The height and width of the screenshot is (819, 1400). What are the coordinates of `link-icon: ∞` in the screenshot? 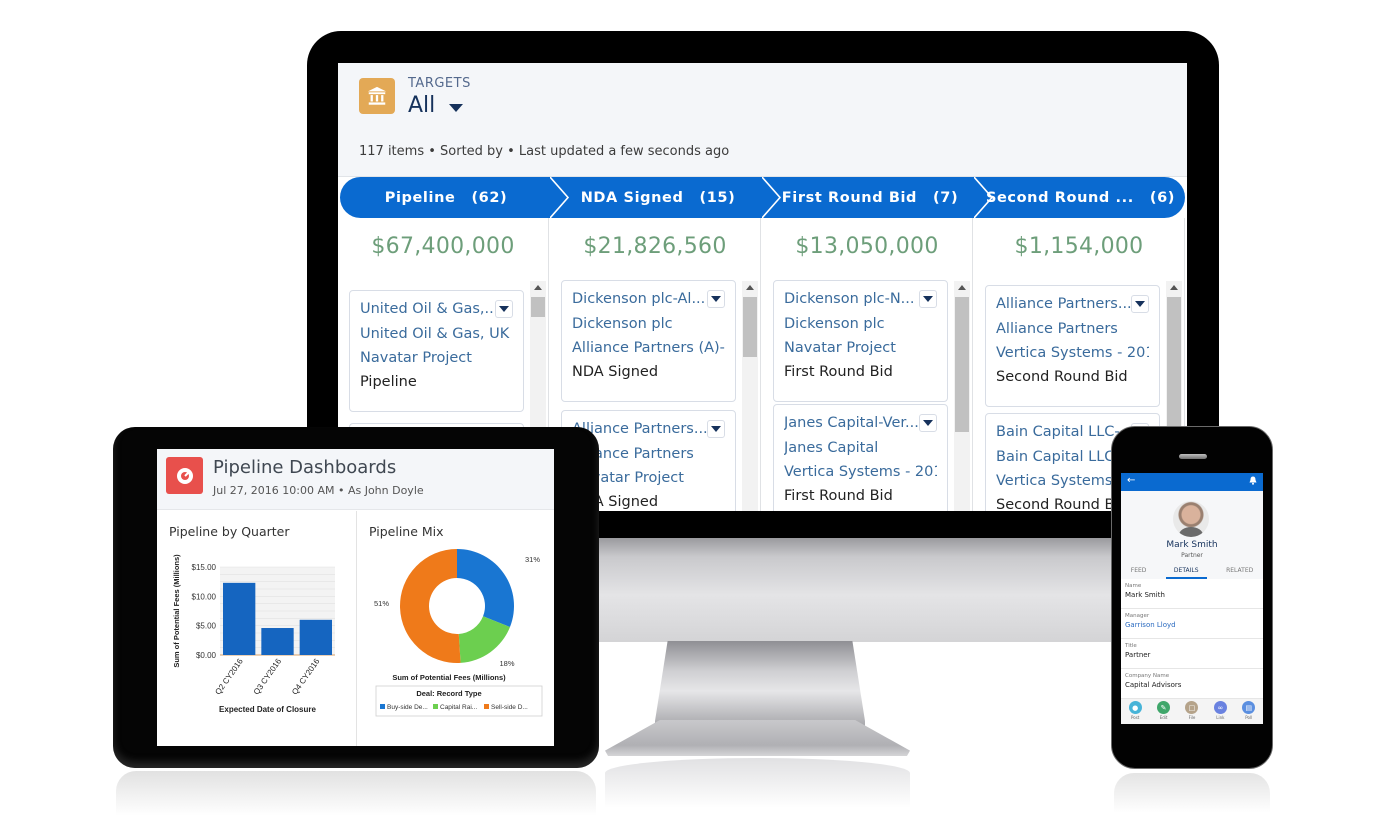 It's located at (1220, 707).